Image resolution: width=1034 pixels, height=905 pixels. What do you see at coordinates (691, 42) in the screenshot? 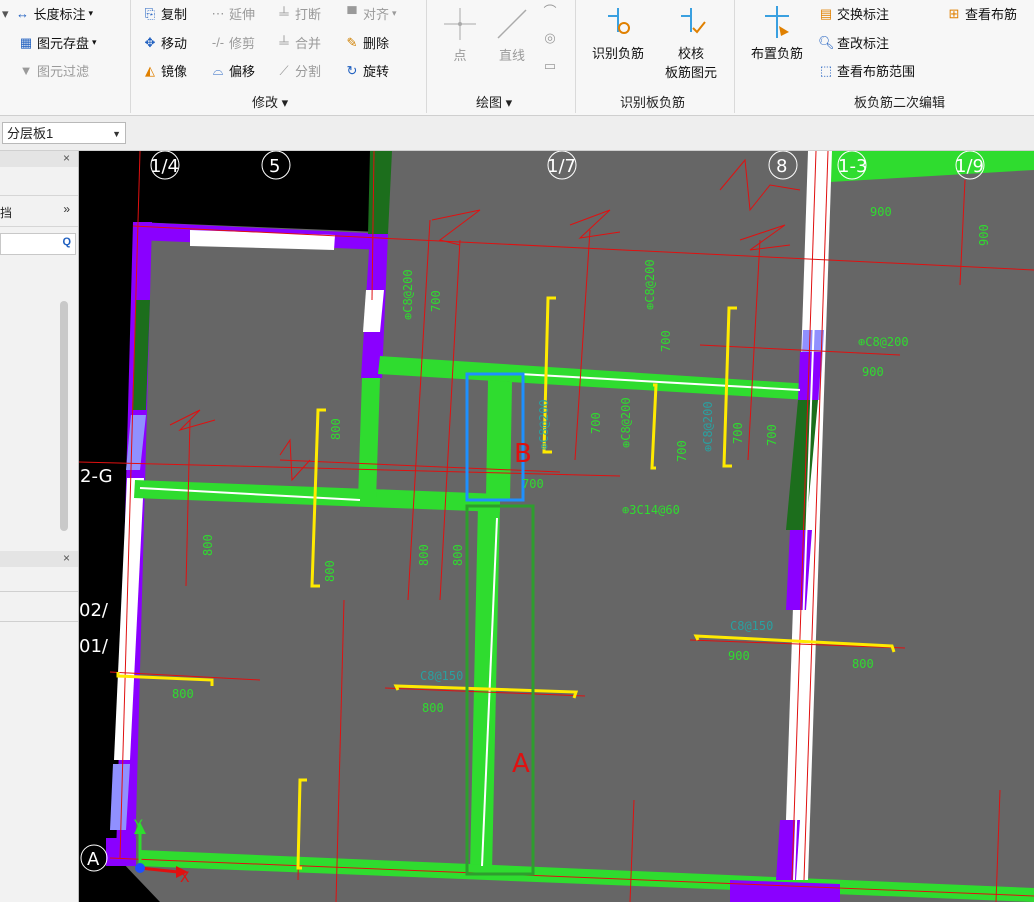
I see `check-rebar-element-button: 校核 板筋图元` at bounding box center [691, 42].